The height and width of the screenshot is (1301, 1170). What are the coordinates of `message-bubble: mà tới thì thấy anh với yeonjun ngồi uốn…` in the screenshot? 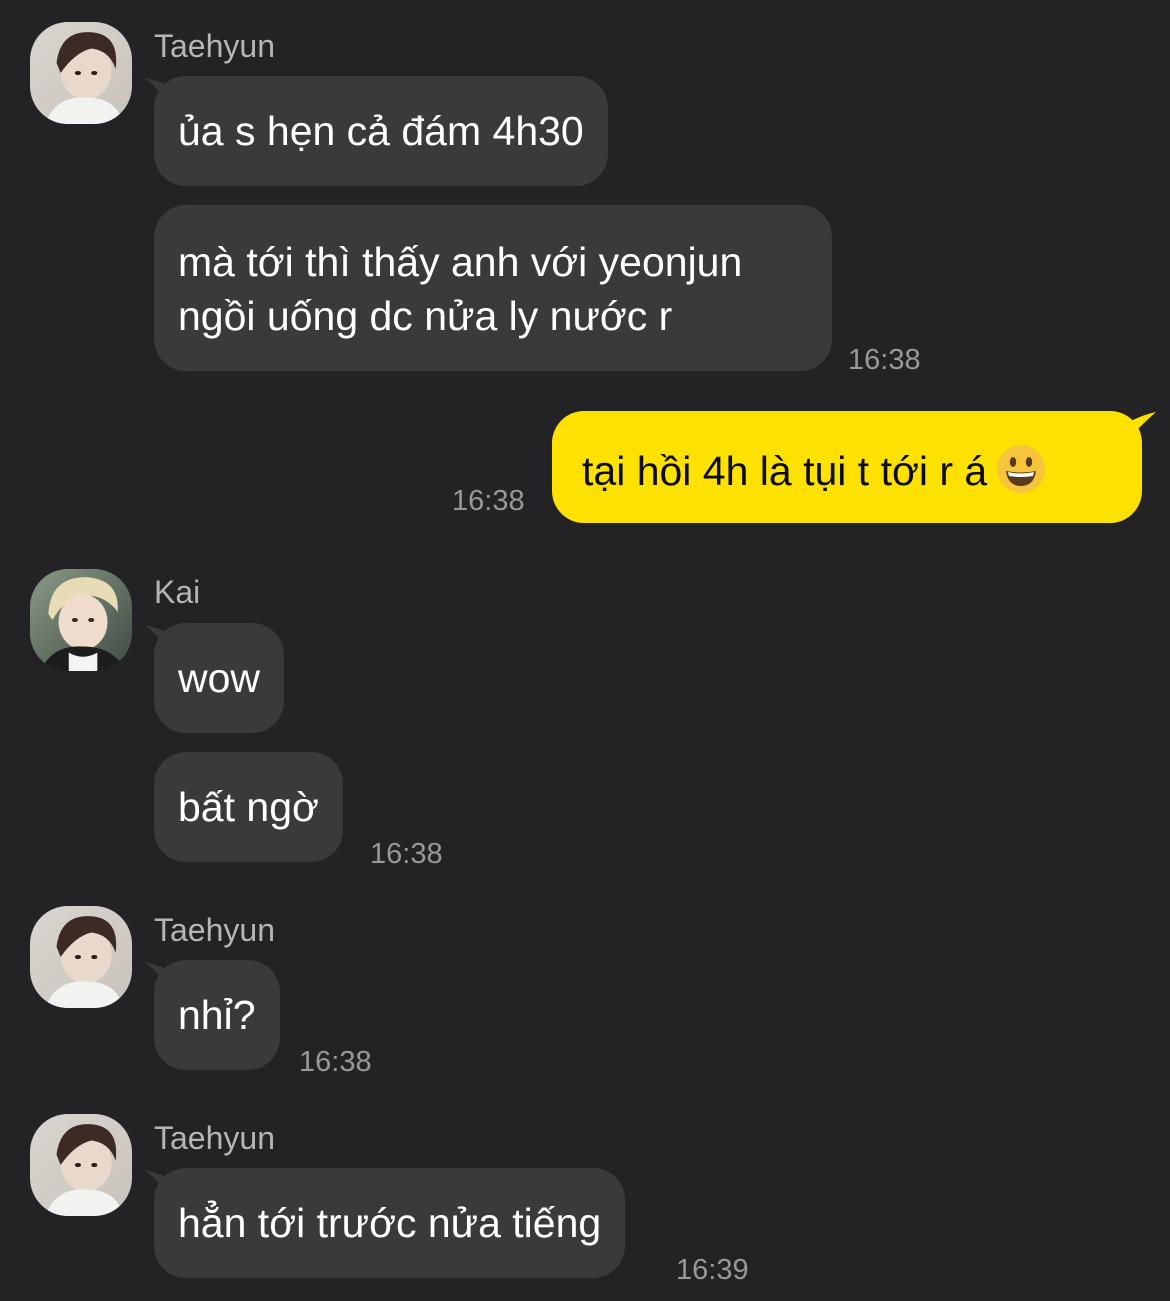 It's located at (493, 288).